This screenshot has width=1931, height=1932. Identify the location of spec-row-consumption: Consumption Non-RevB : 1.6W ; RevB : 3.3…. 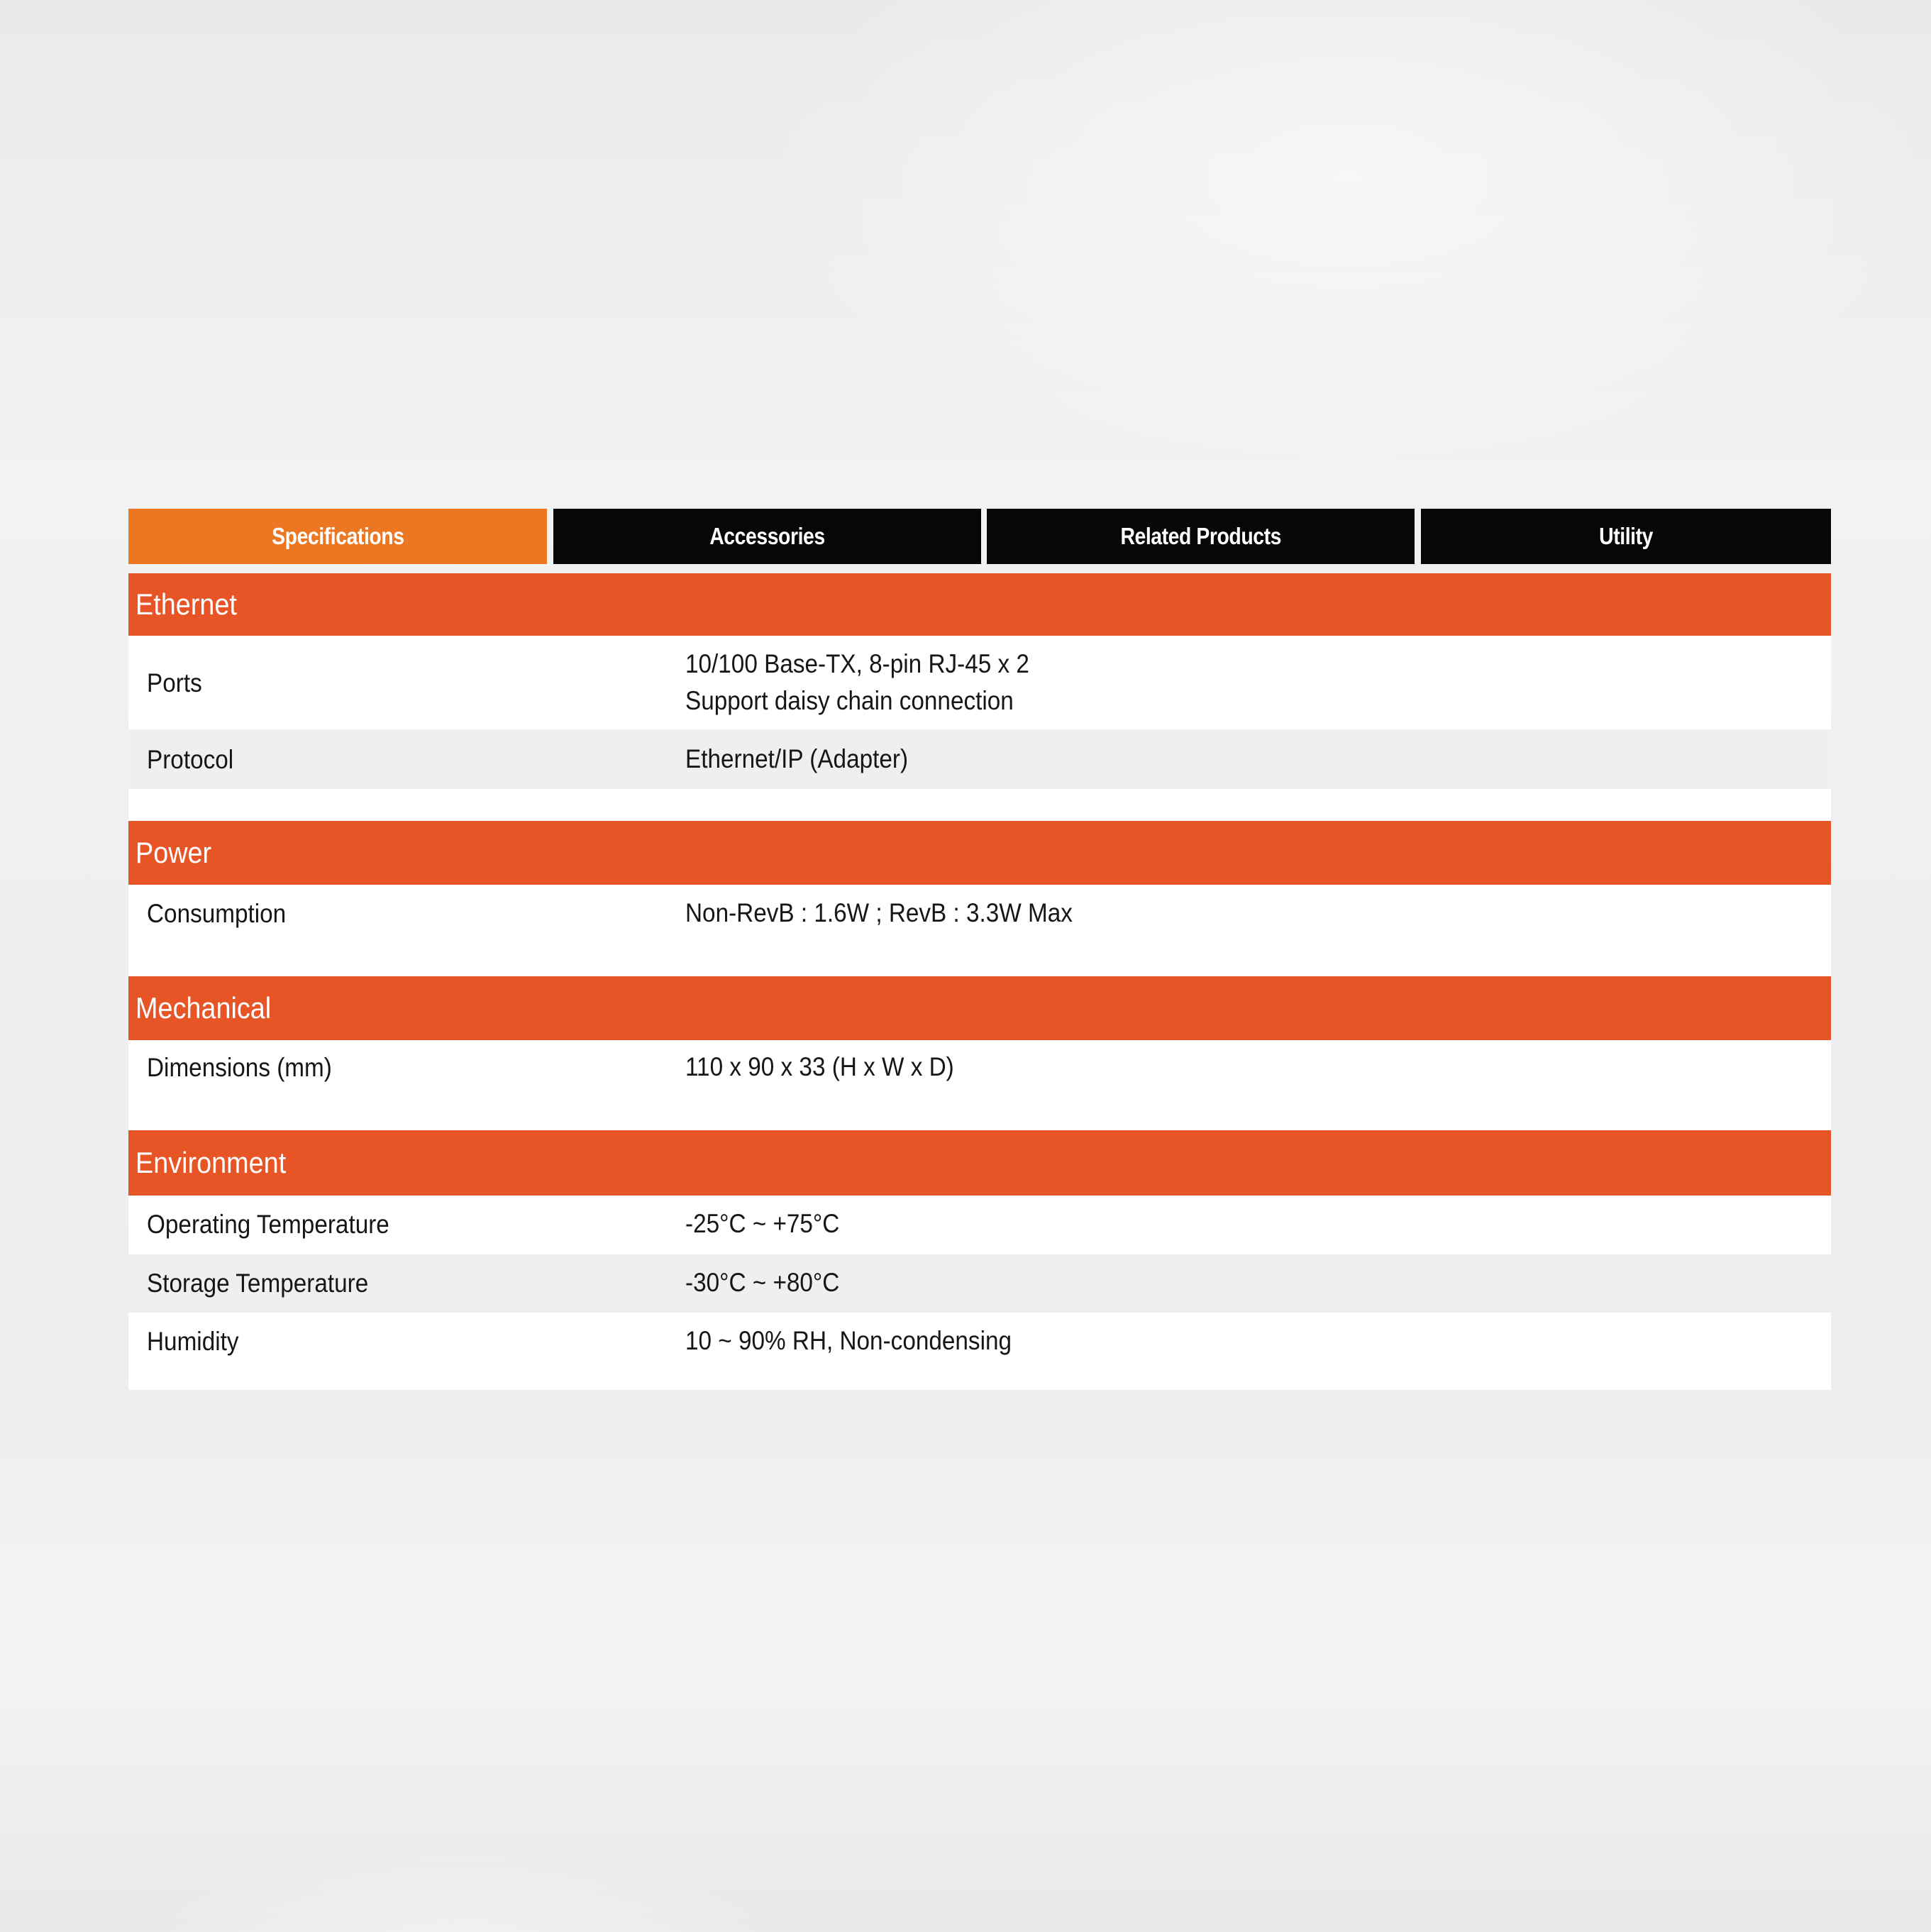
(979, 931).